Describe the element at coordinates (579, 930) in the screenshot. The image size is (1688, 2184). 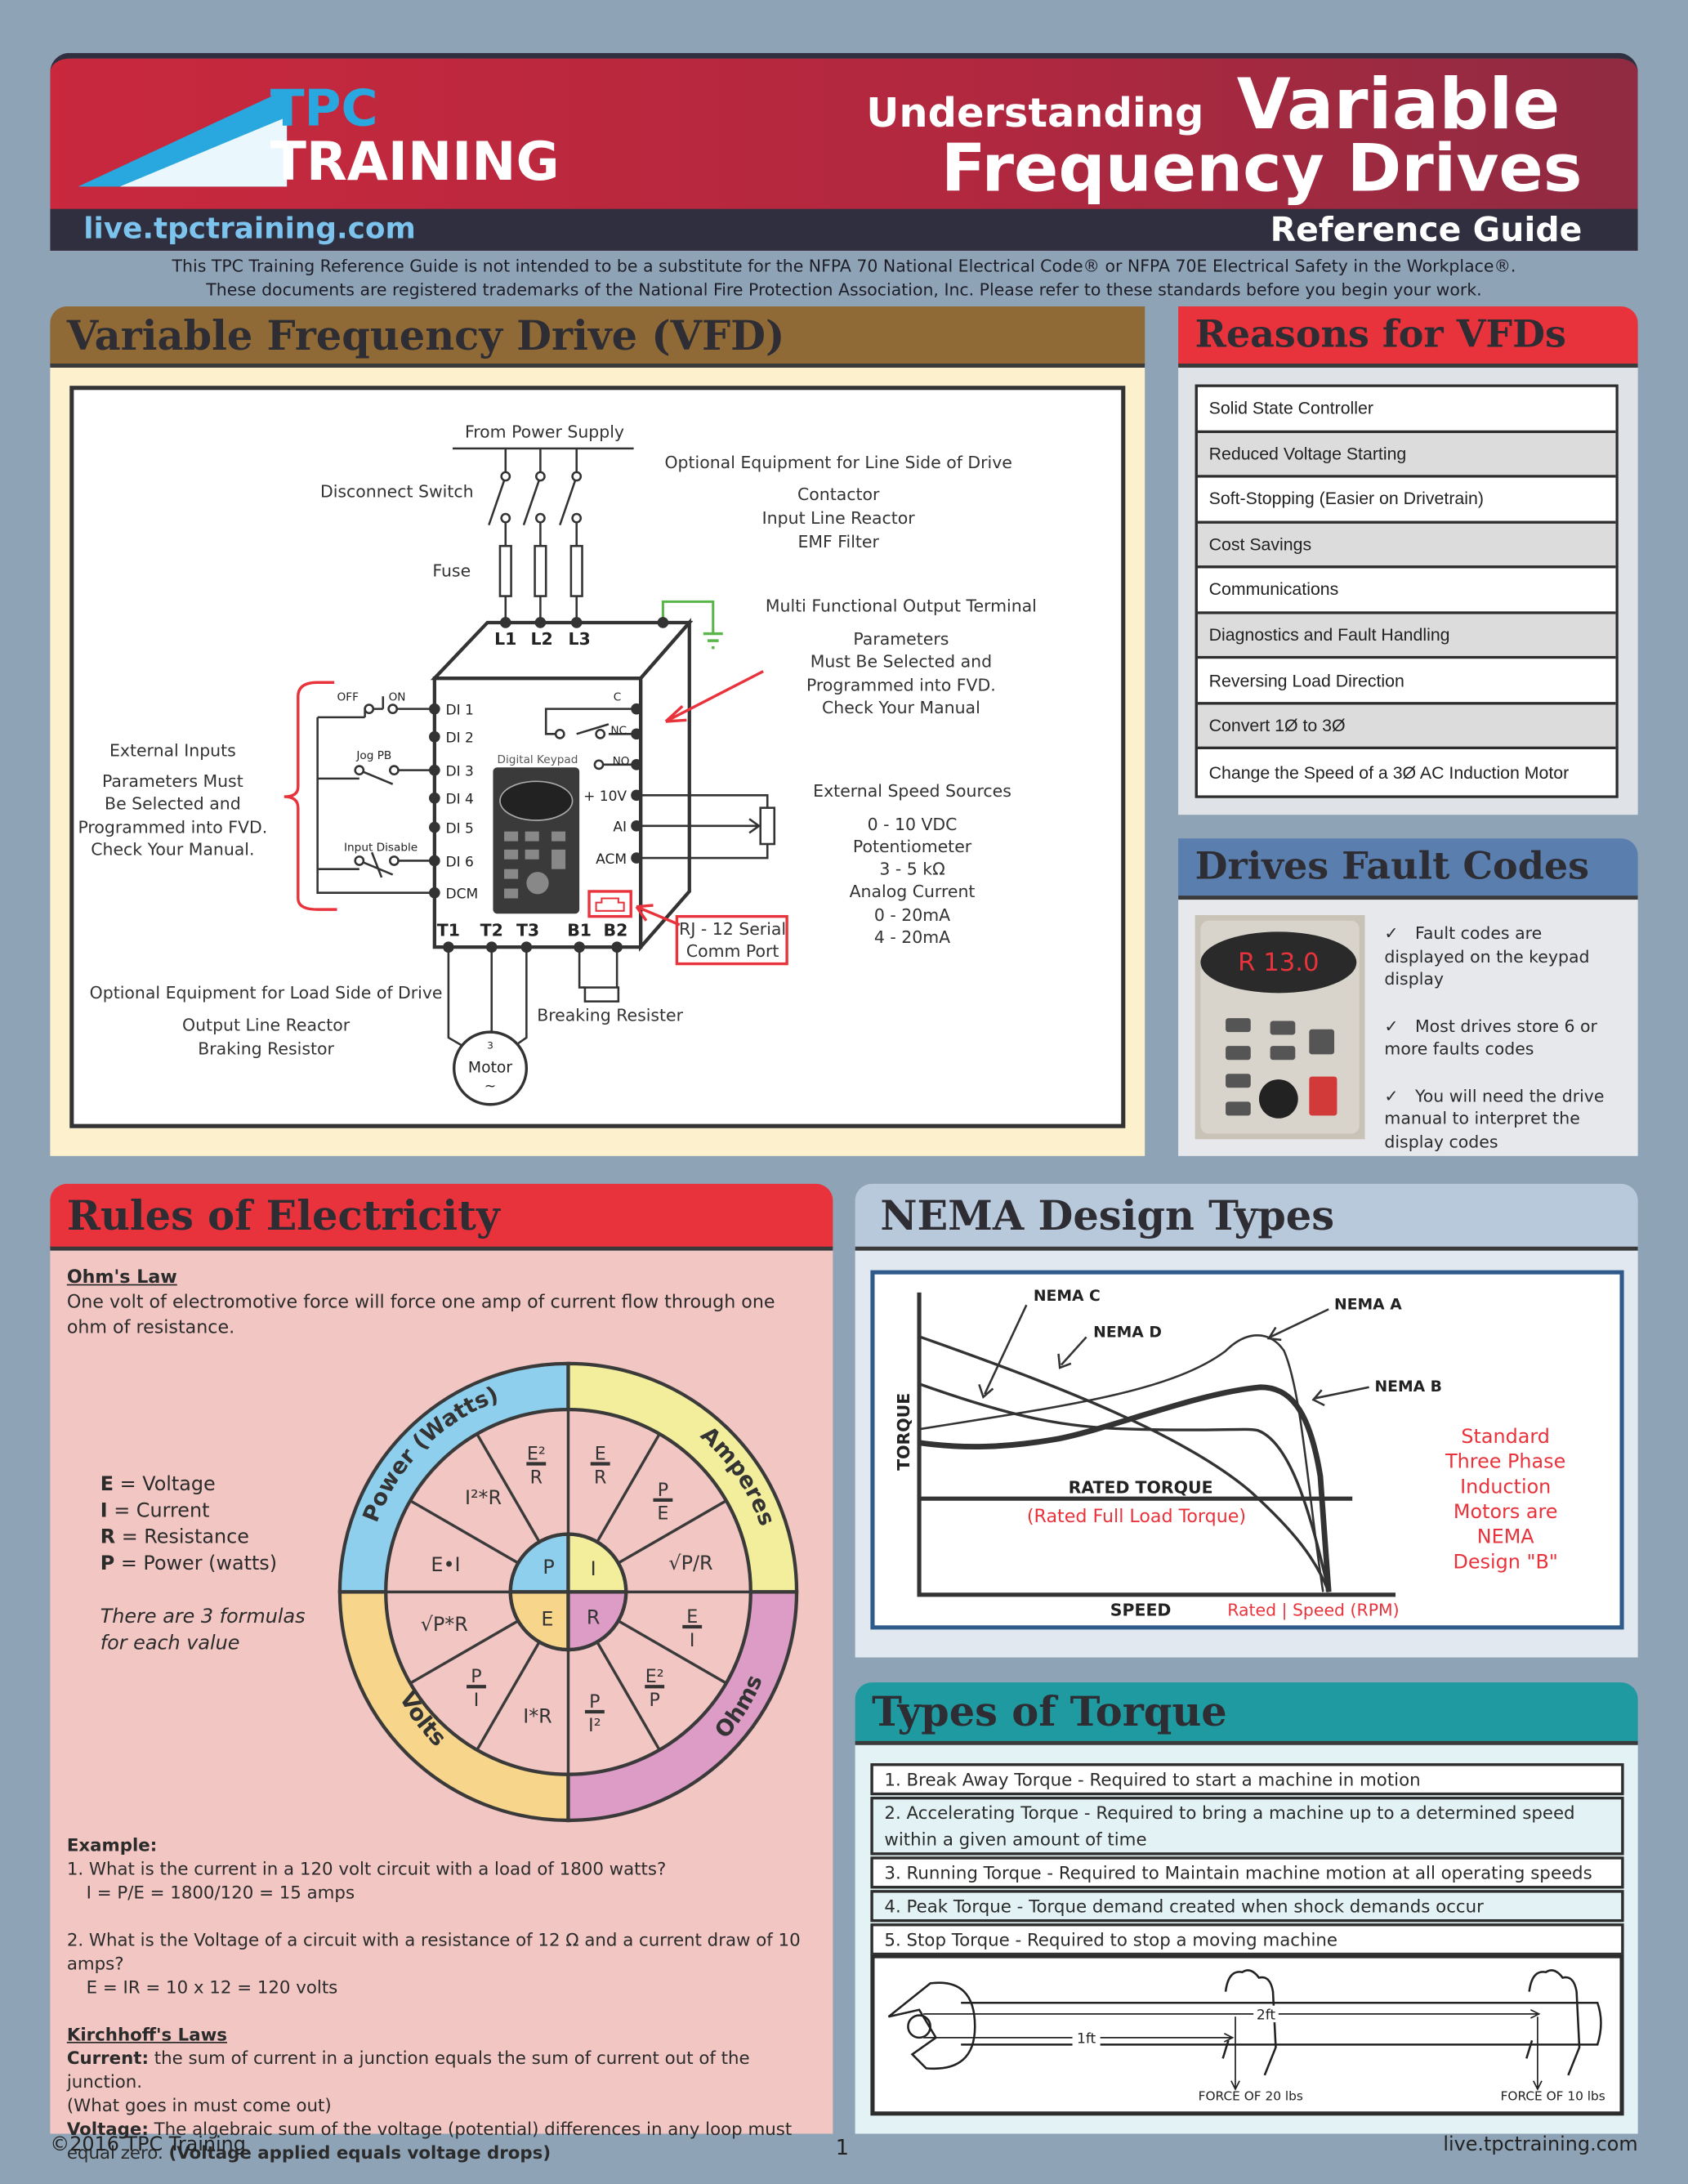
I see `terminal-b1: B1` at that location.